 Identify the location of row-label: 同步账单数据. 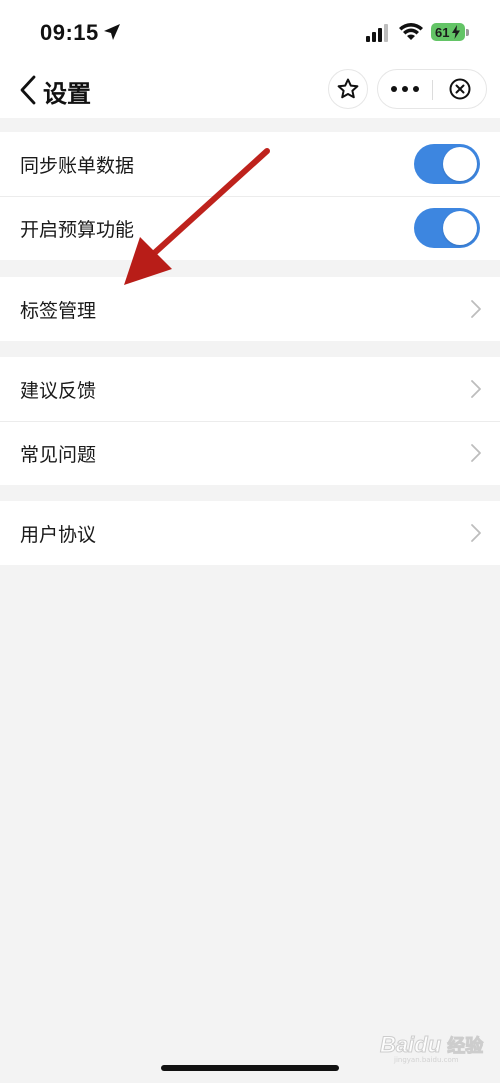
(77, 165).